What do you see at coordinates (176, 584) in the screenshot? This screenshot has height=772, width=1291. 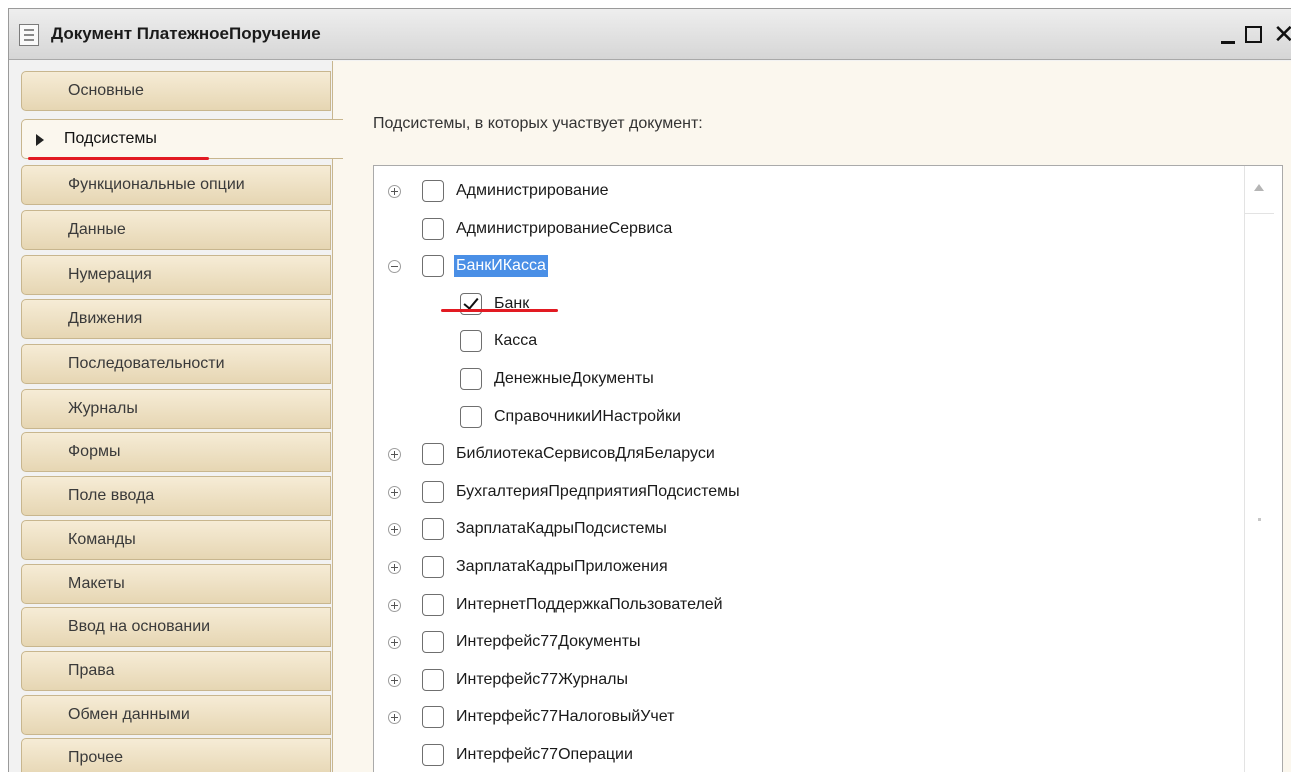 I see `tab-11: Макеты` at bounding box center [176, 584].